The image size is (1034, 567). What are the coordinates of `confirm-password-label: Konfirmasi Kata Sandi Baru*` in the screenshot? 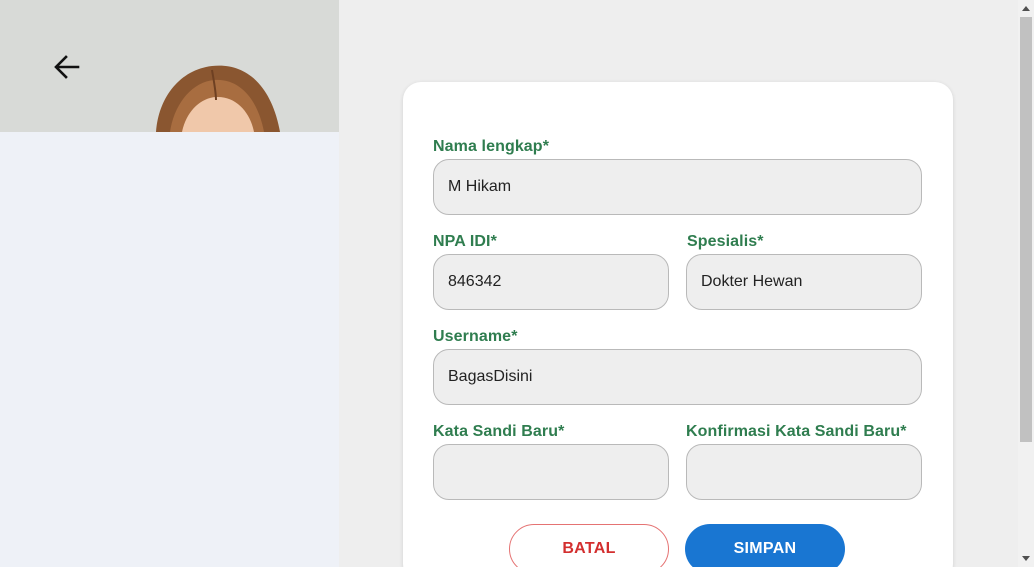 It's located at (796, 431).